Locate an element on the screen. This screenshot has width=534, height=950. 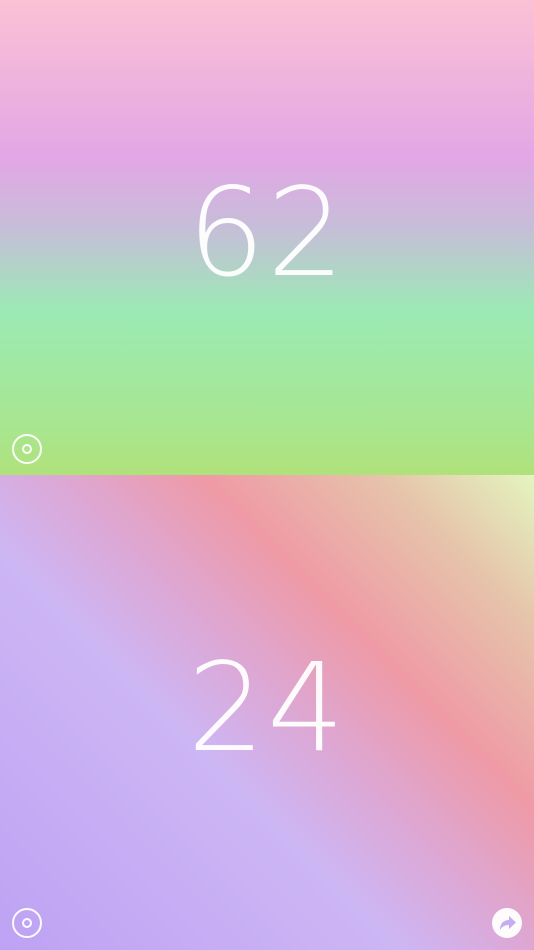
bottom-player-score: 24 is located at coordinates (267, 708).